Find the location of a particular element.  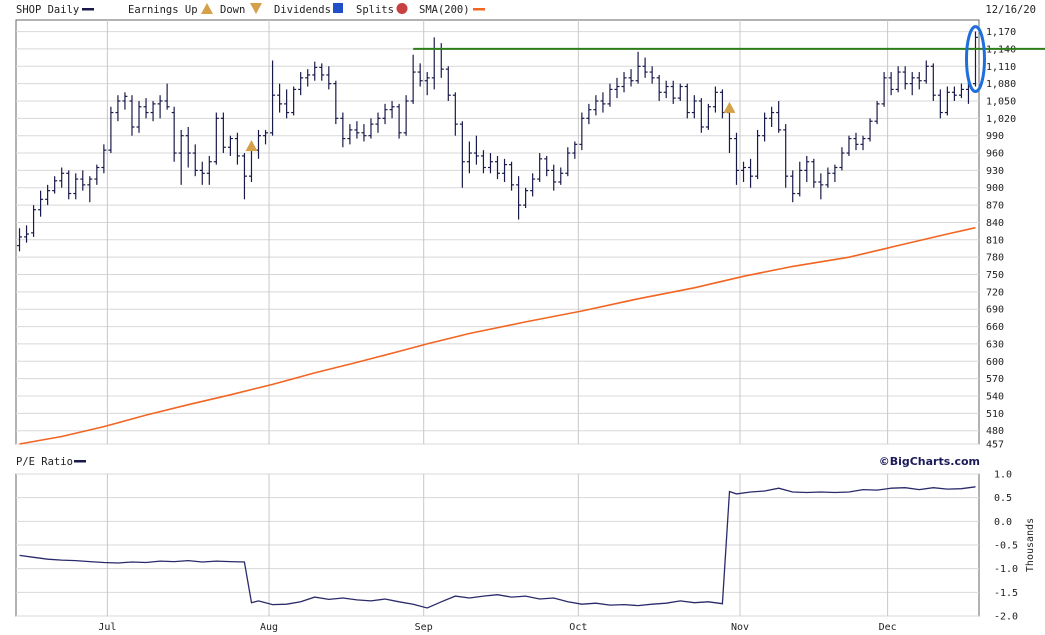

price-y-tick: 457 is located at coordinates (995, 445).